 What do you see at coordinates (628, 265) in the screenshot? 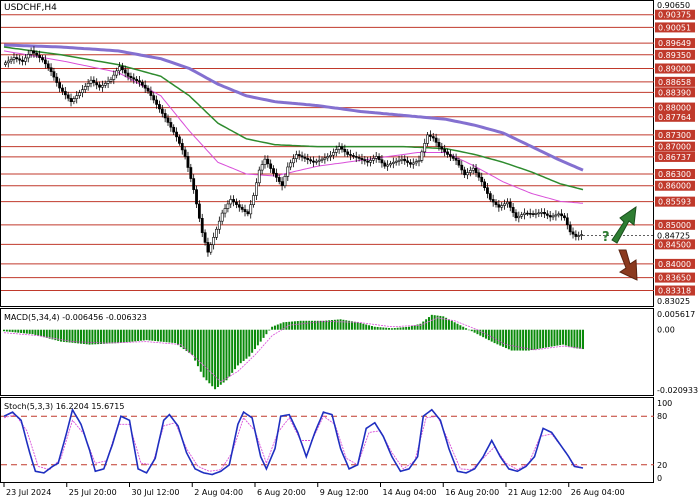
I see `arrow-down-icon` at bounding box center [628, 265].